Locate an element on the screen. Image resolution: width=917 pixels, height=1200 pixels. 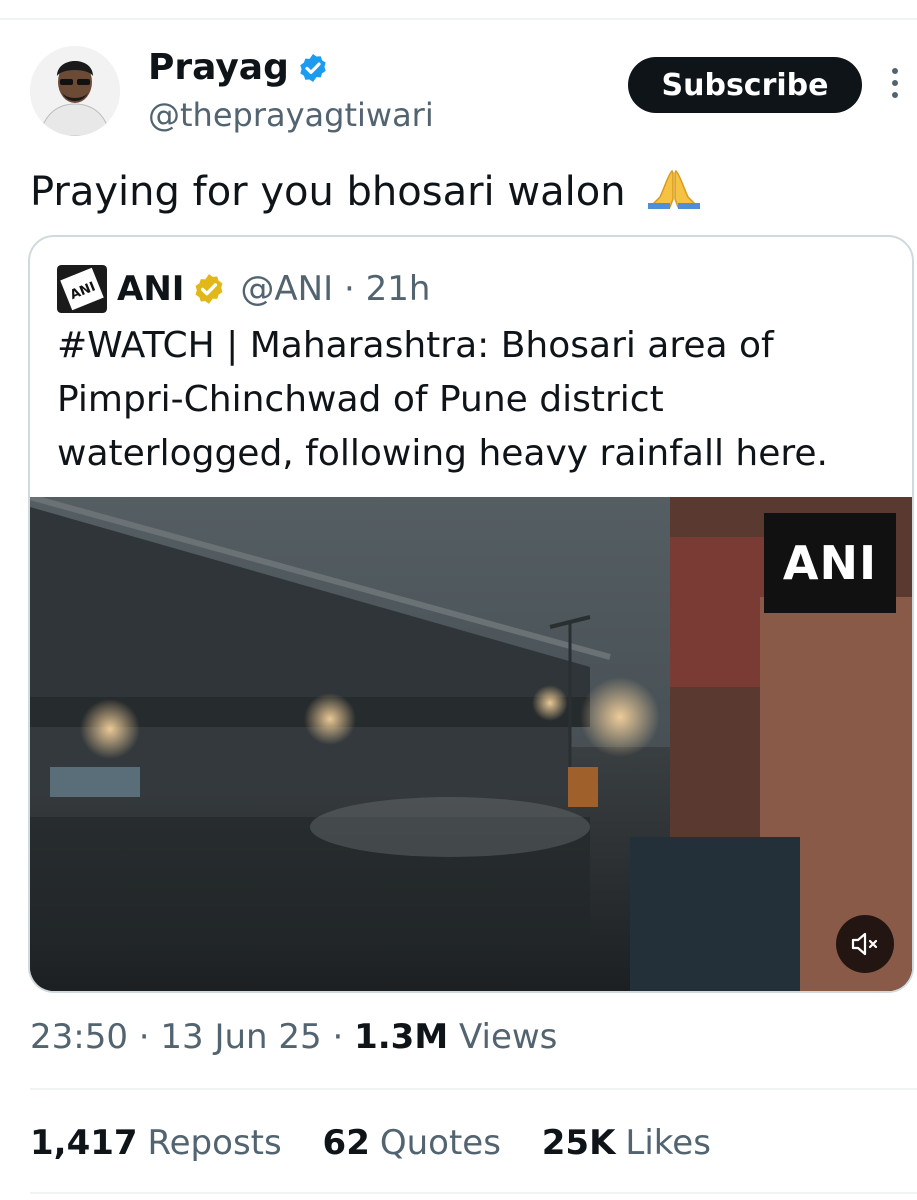
avatar is located at coordinates (75, 91).